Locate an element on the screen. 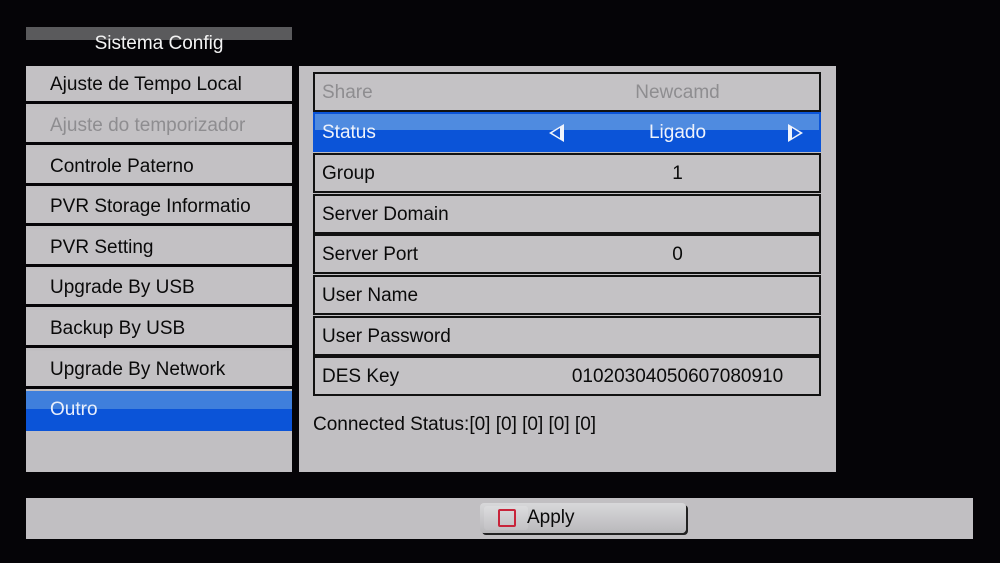  setting-label: Server Port is located at coordinates (370, 254).